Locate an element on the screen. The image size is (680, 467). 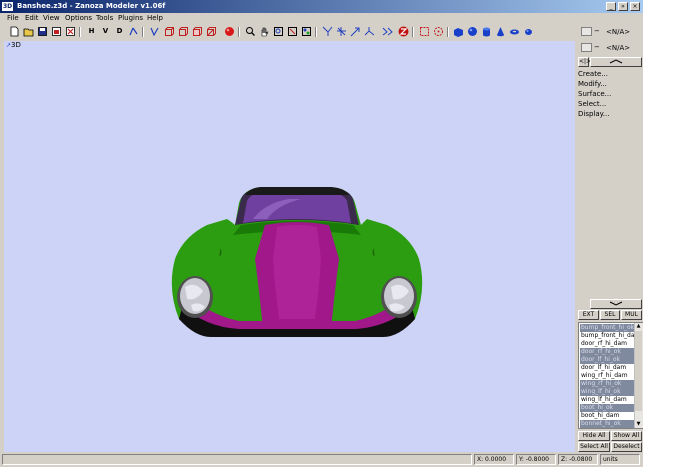
nav-button: <|> is located at coordinates (584, 62).